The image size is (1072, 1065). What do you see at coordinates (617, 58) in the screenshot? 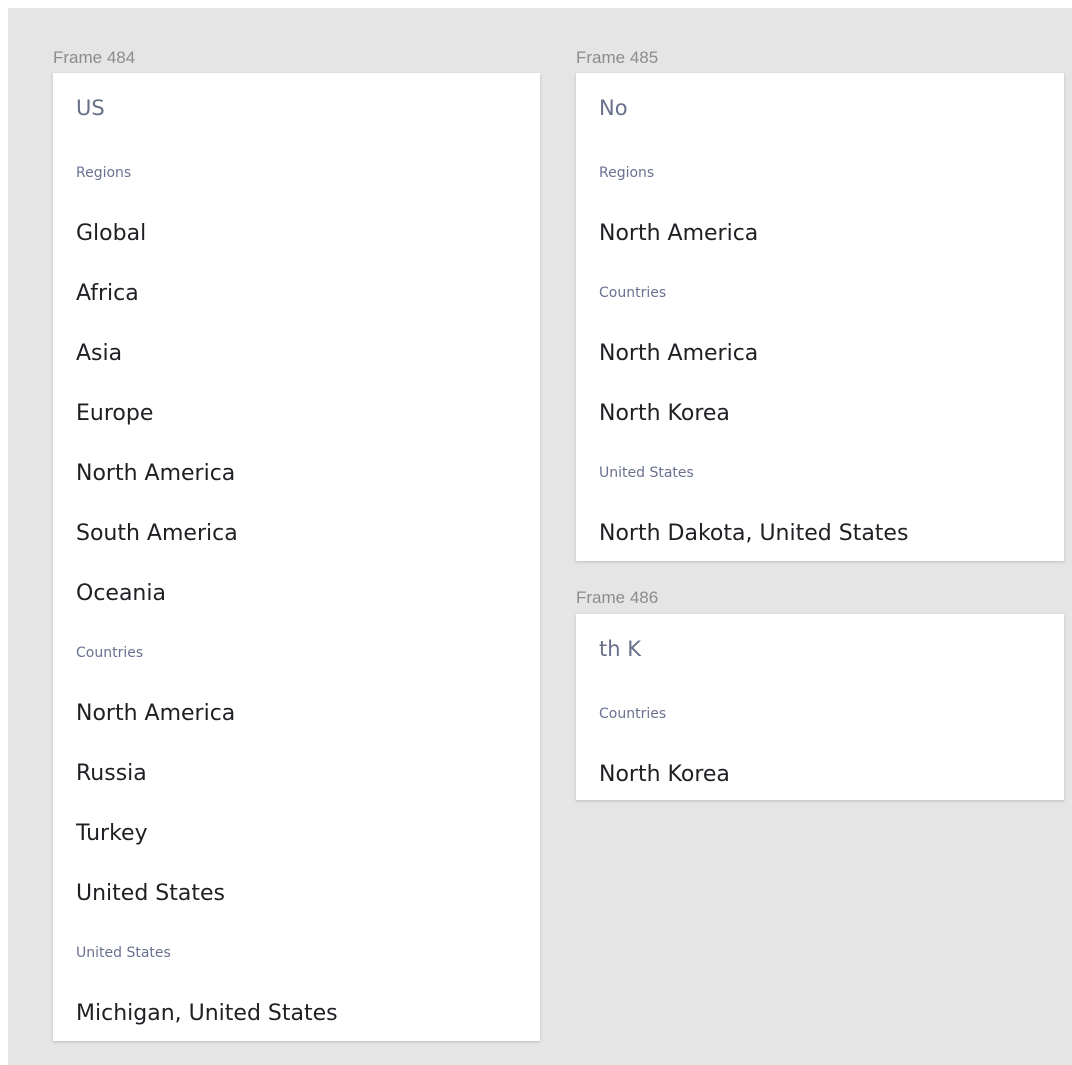
I see `frame-label: Frame 485` at bounding box center [617, 58].